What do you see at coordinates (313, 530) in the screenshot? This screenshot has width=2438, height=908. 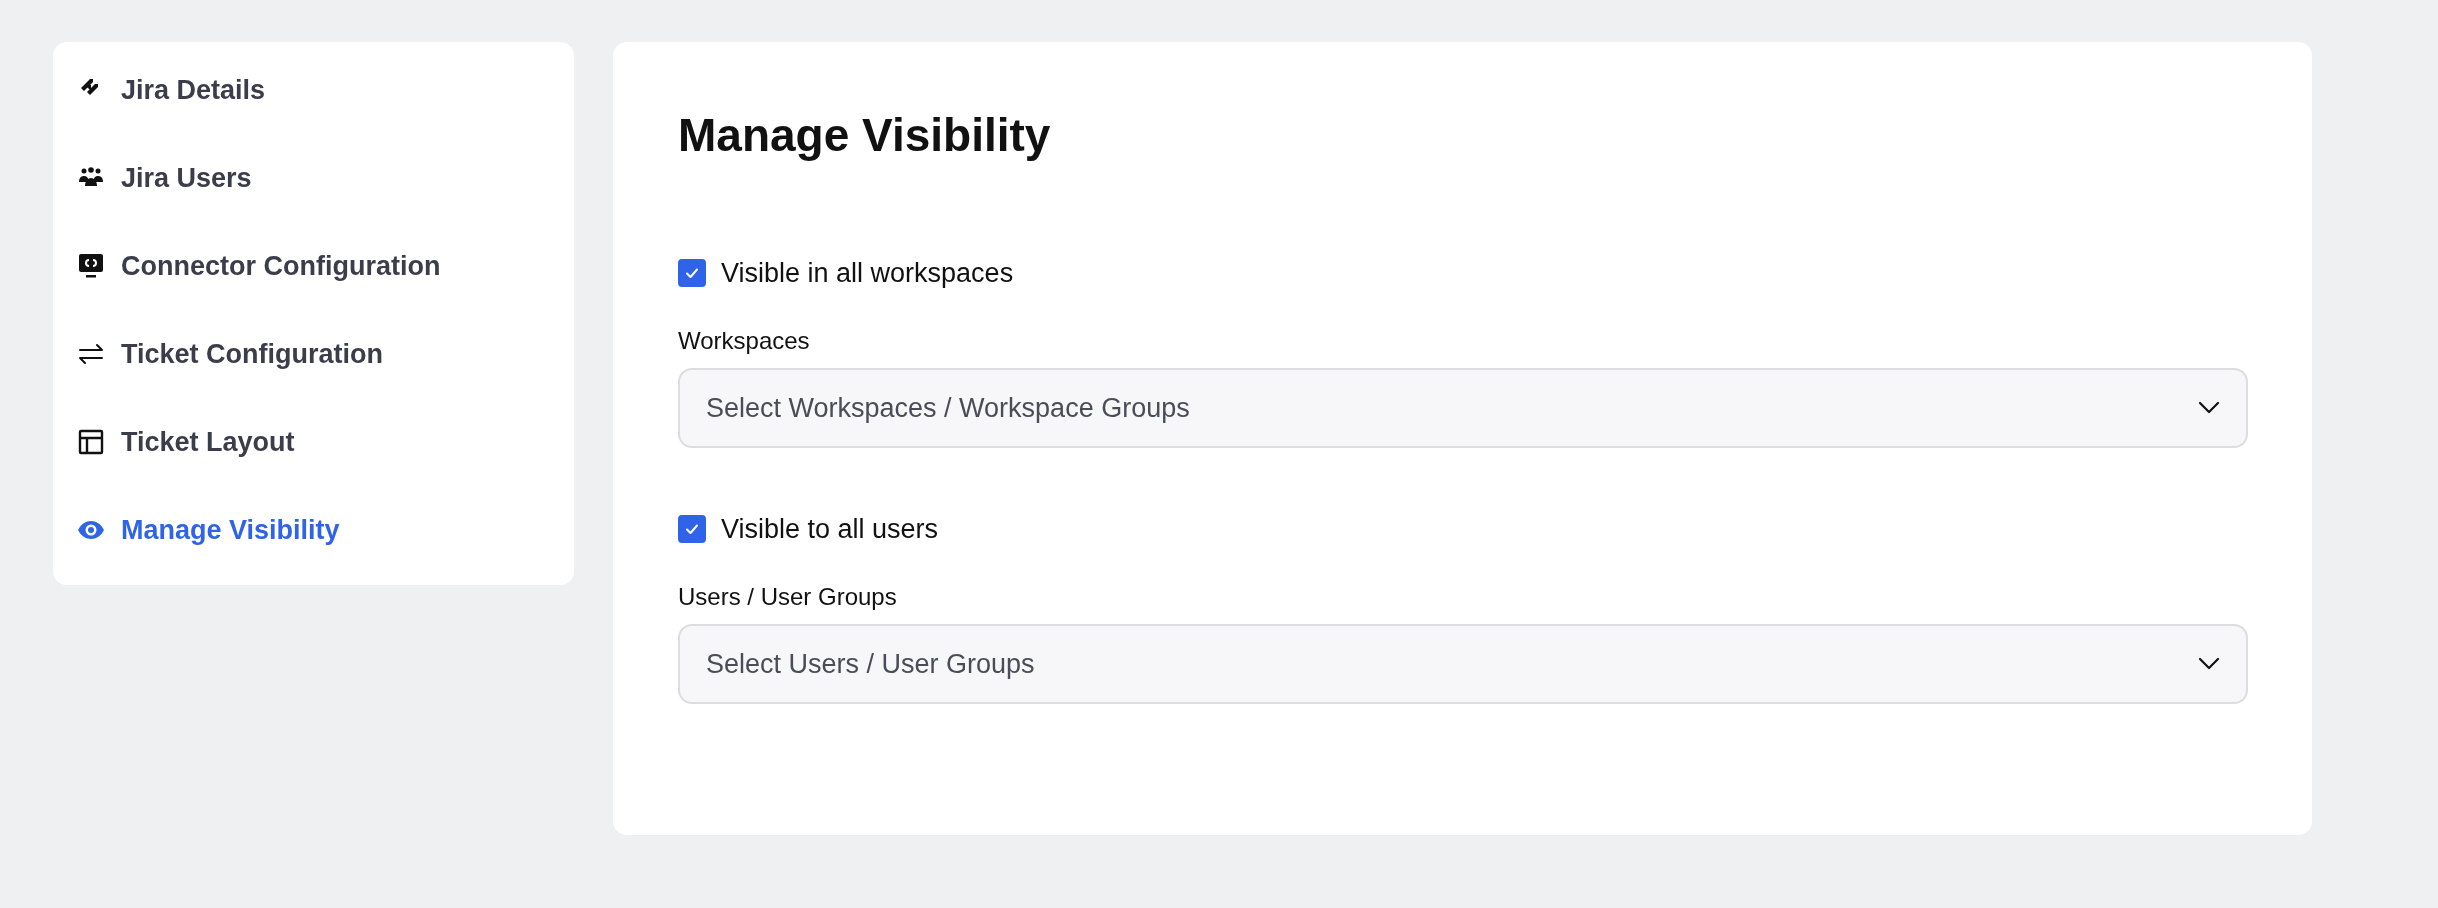 I see `sidebar-item: Manage Visibility` at bounding box center [313, 530].